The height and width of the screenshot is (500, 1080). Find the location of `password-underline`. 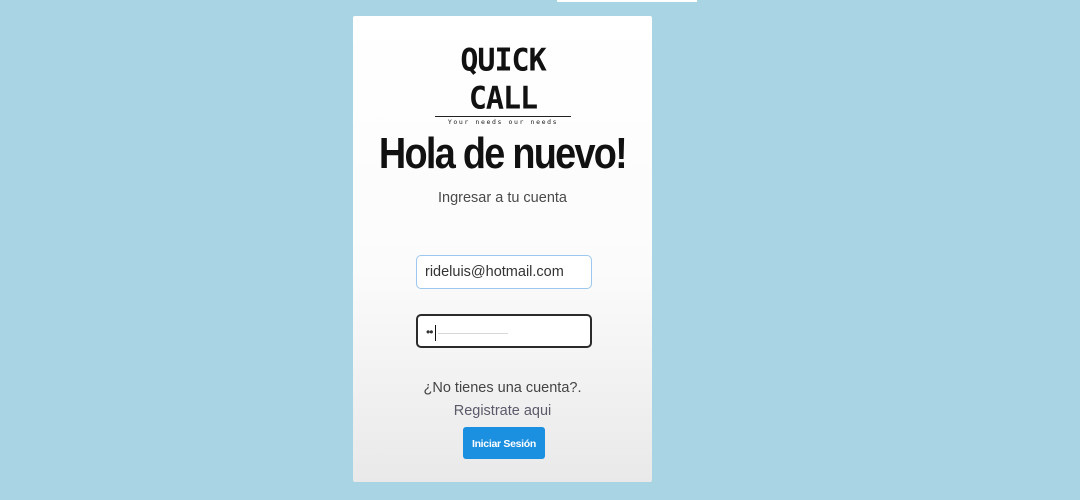

password-underline is located at coordinates (473, 333).